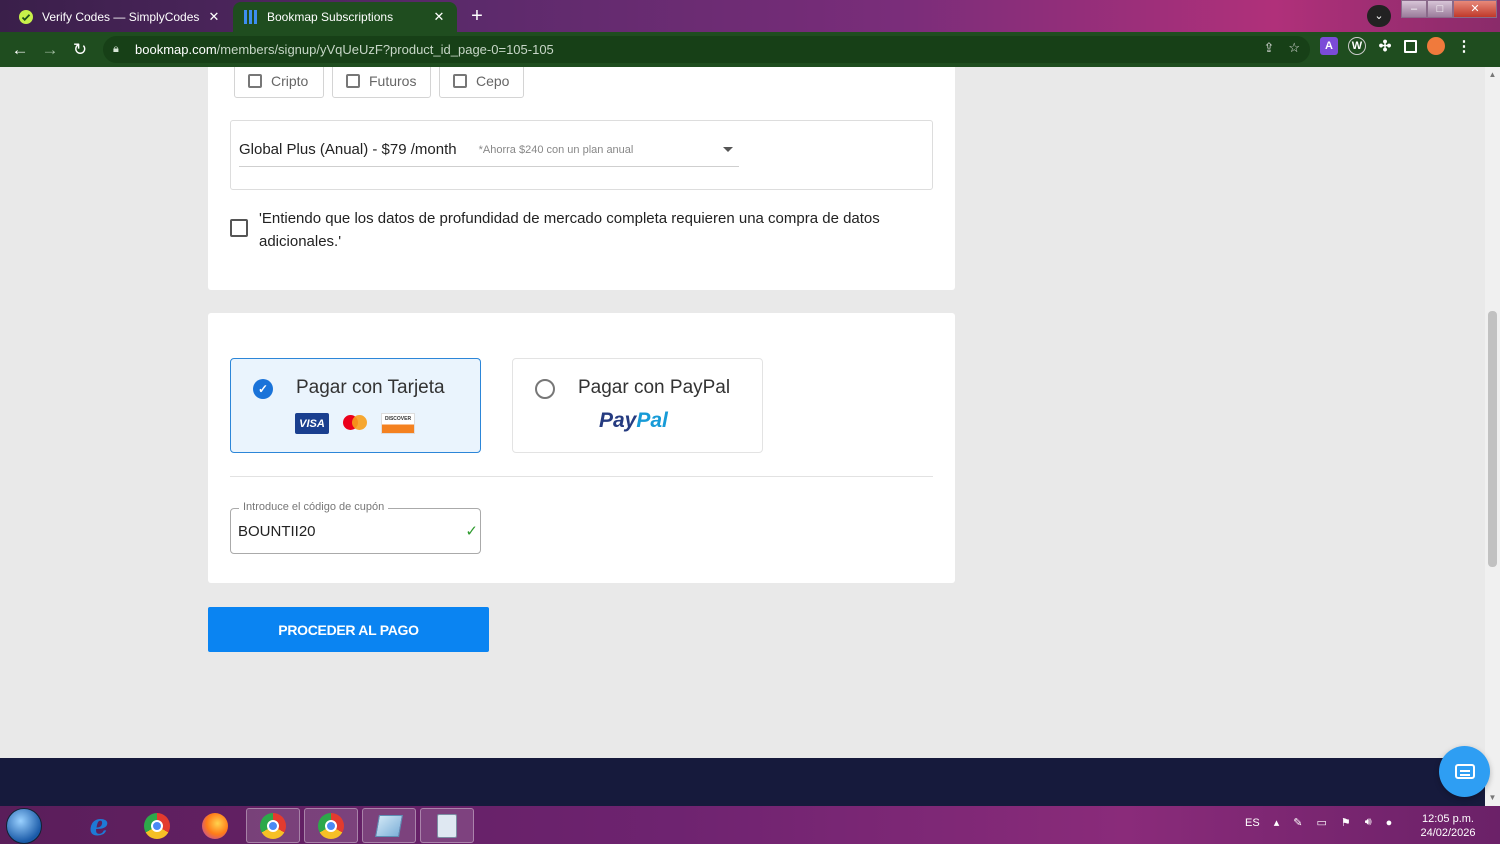 Image resolution: width=1500 pixels, height=844 pixels. What do you see at coordinates (654, 387) in the screenshot?
I see `pay-paypal-label: Pagar con PayPal` at bounding box center [654, 387].